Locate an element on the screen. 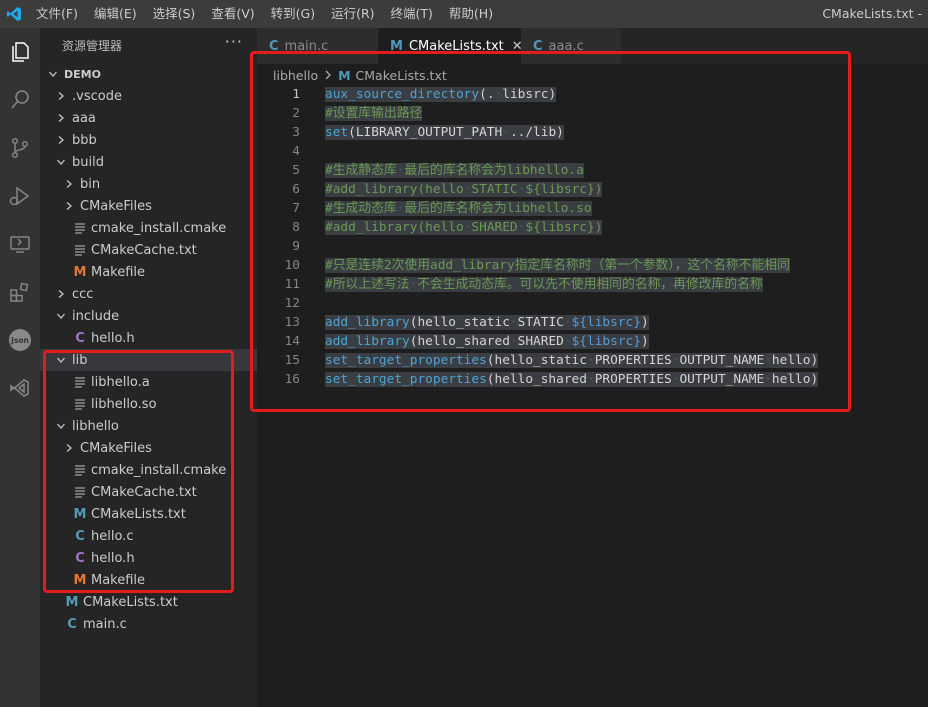 This screenshot has width=928, height=707. tree-file: Cmain.c is located at coordinates (148, 624).